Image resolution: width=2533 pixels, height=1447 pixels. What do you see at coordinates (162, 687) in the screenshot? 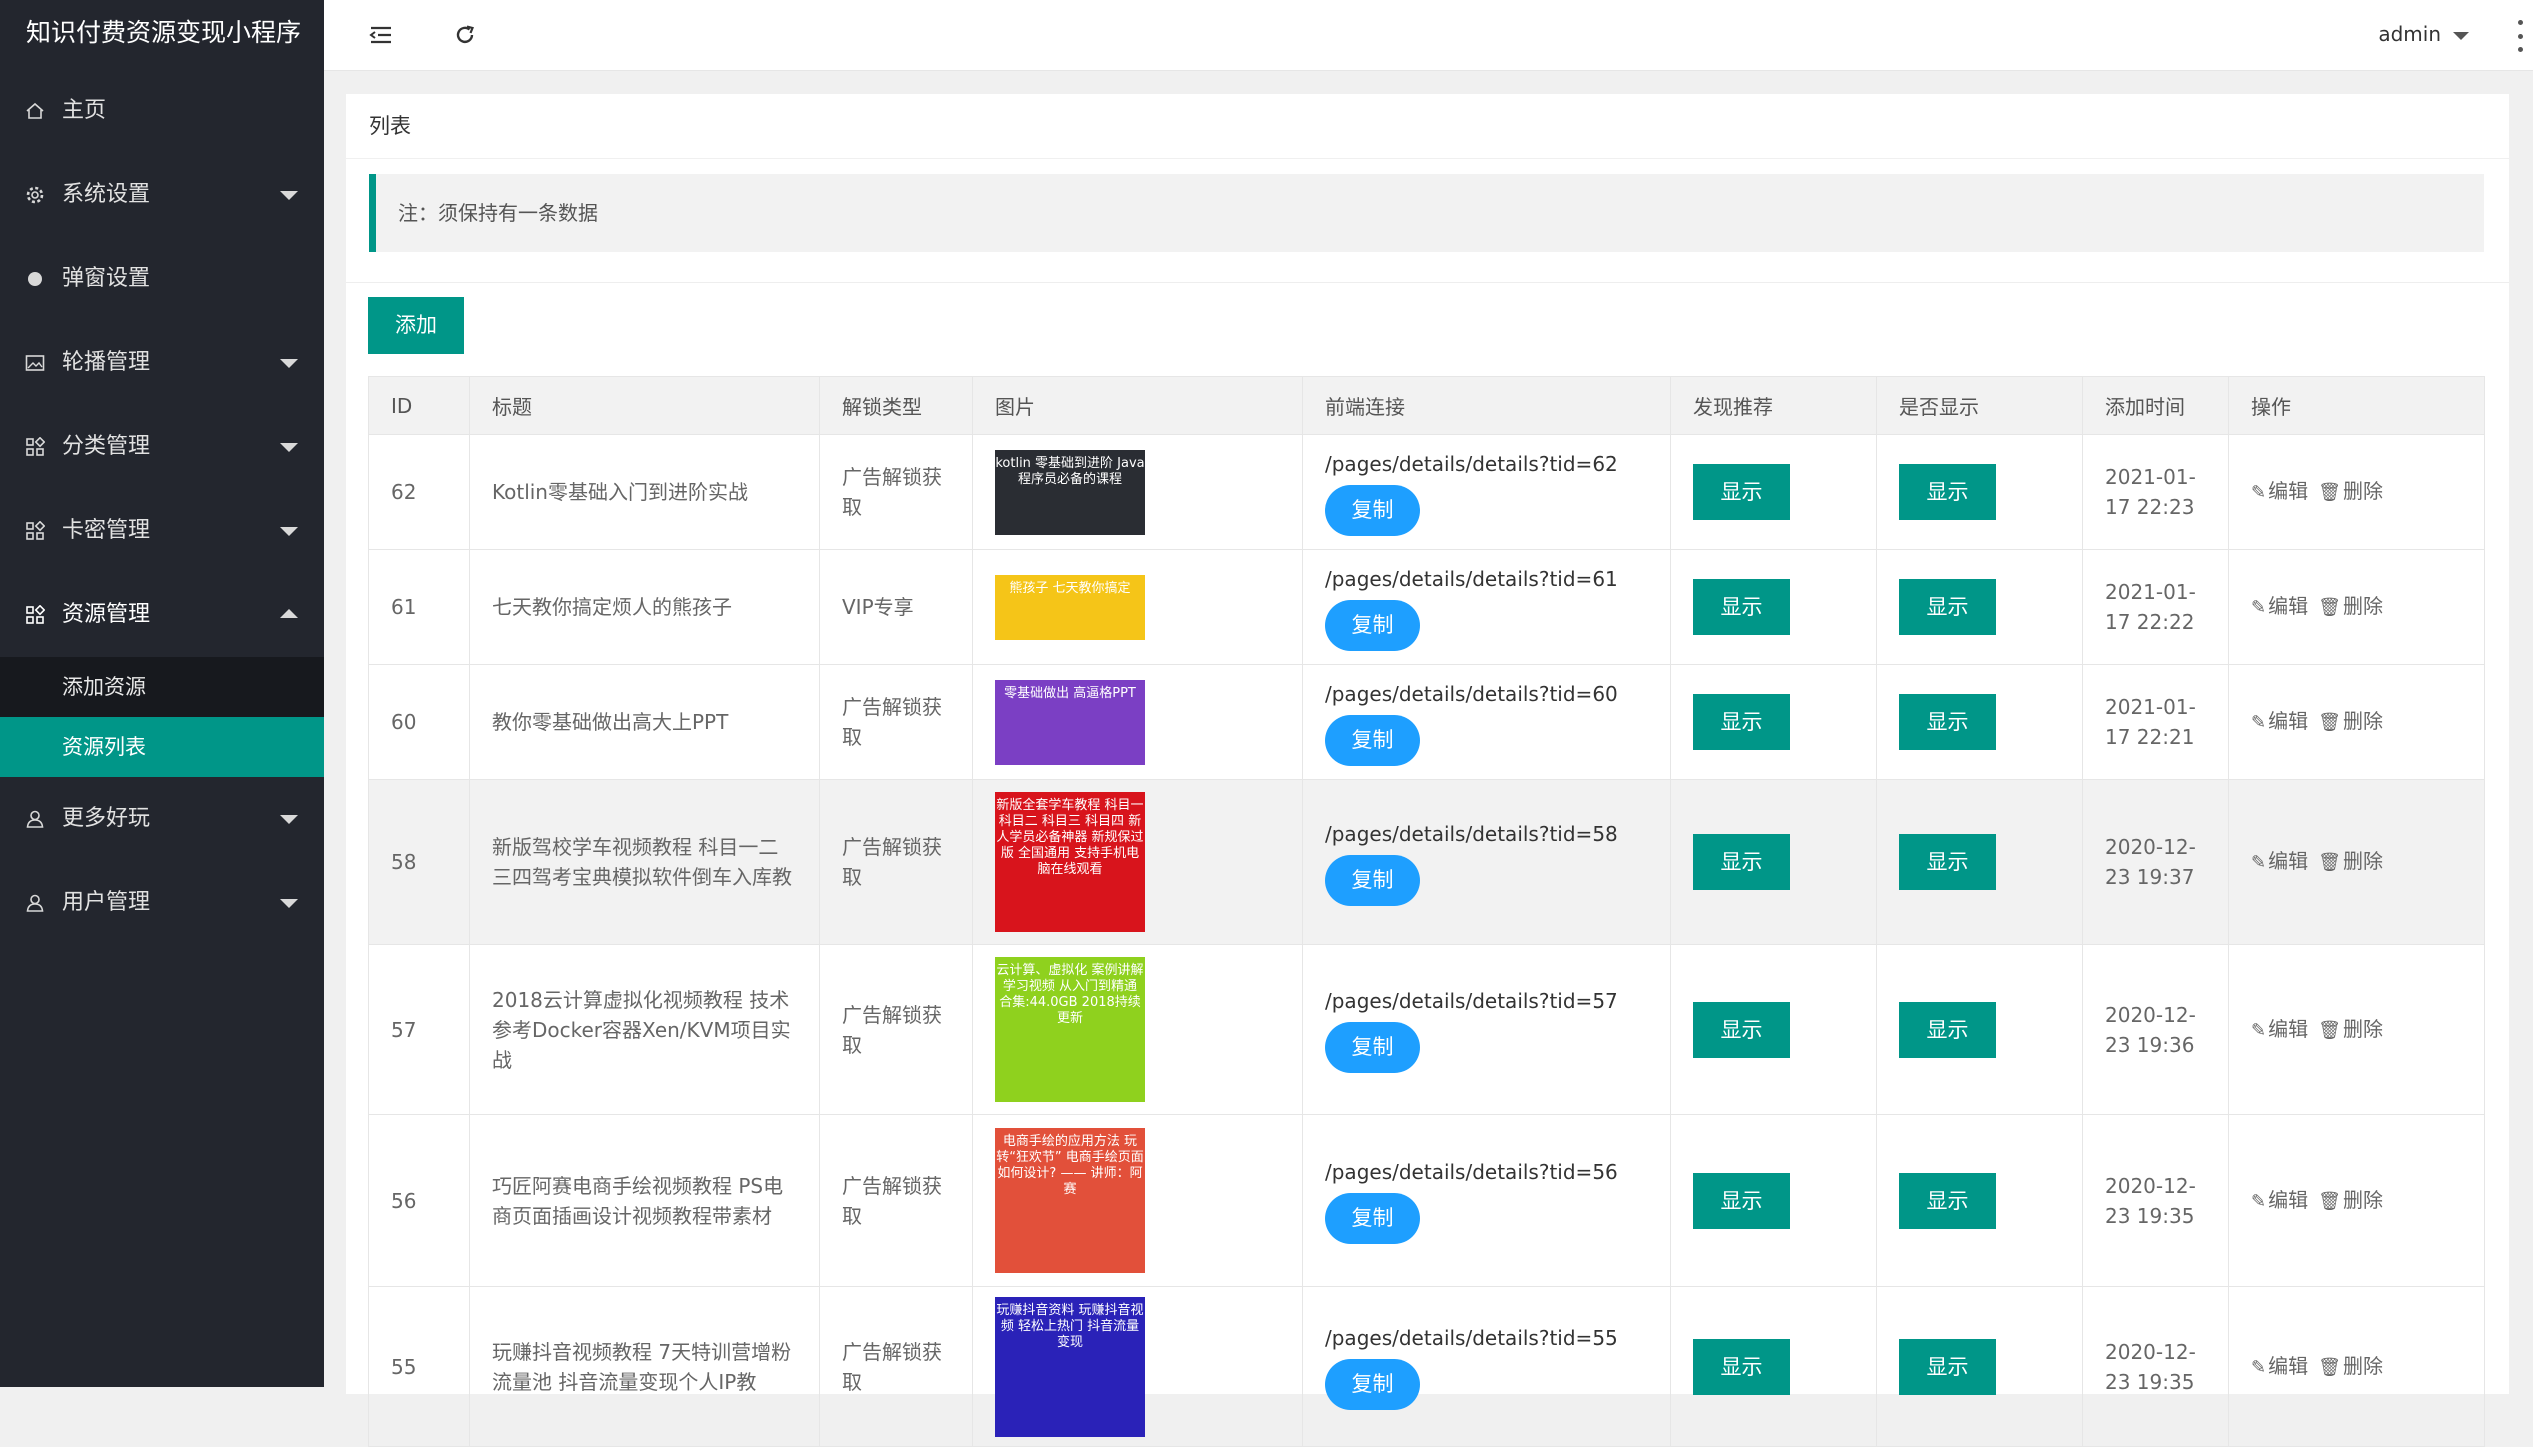
I see `sidebar-subitem-add-resource: 添加资源` at bounding box center [162, 687].